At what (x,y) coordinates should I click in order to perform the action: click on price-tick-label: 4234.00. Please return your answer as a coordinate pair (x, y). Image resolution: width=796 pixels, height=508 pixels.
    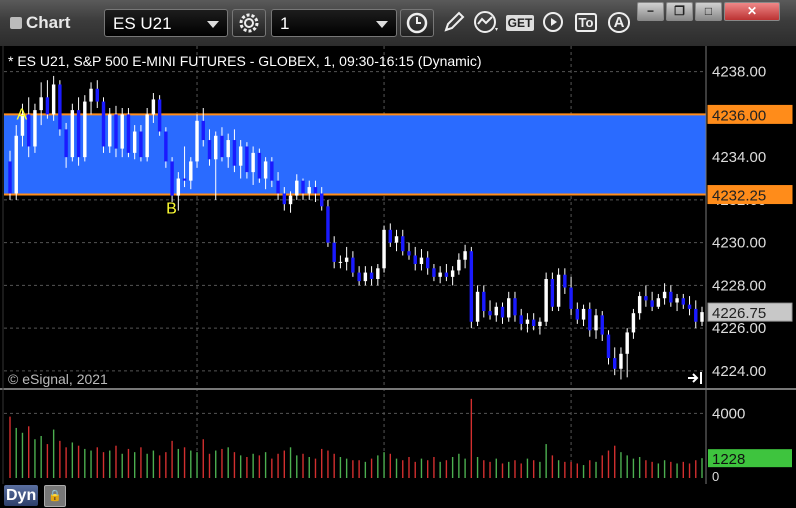
    Looking at the image, I should click on (739, 157).